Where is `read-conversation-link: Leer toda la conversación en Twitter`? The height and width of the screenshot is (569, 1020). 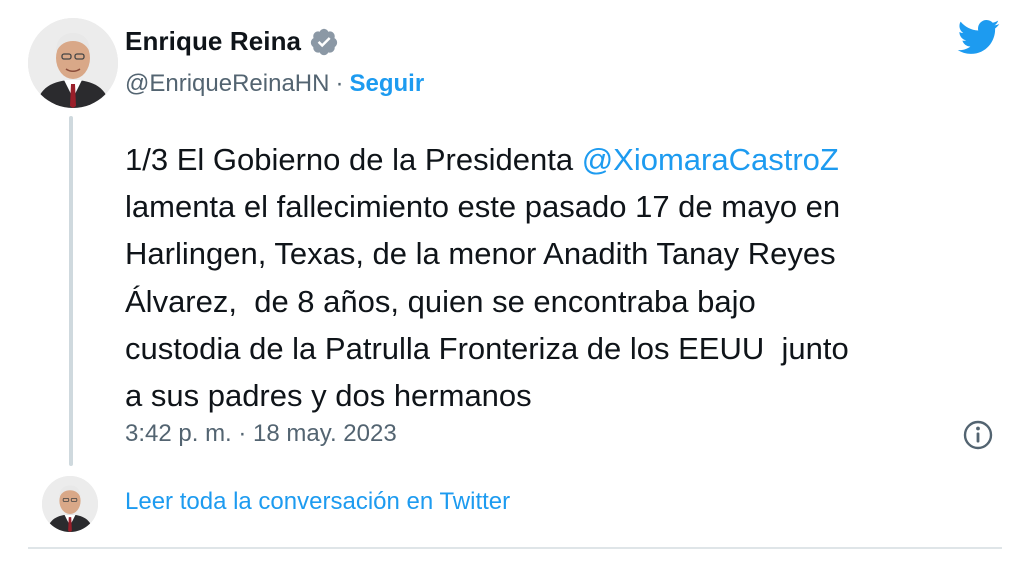 read-conversation-link: Leer toda la conversación en Twitter is located at coordinates (317, 502).